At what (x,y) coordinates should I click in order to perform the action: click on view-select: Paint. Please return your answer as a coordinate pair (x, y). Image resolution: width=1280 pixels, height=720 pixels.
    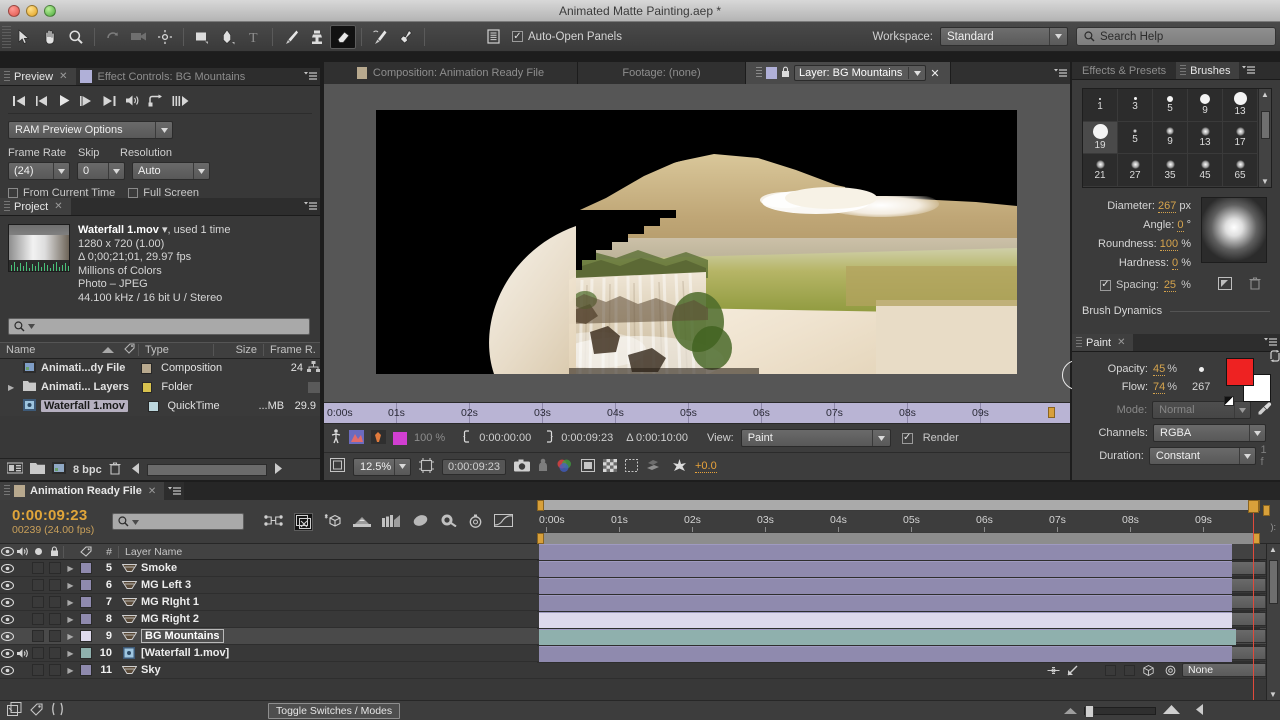
    Looking at the image, I should click on (815, 438).